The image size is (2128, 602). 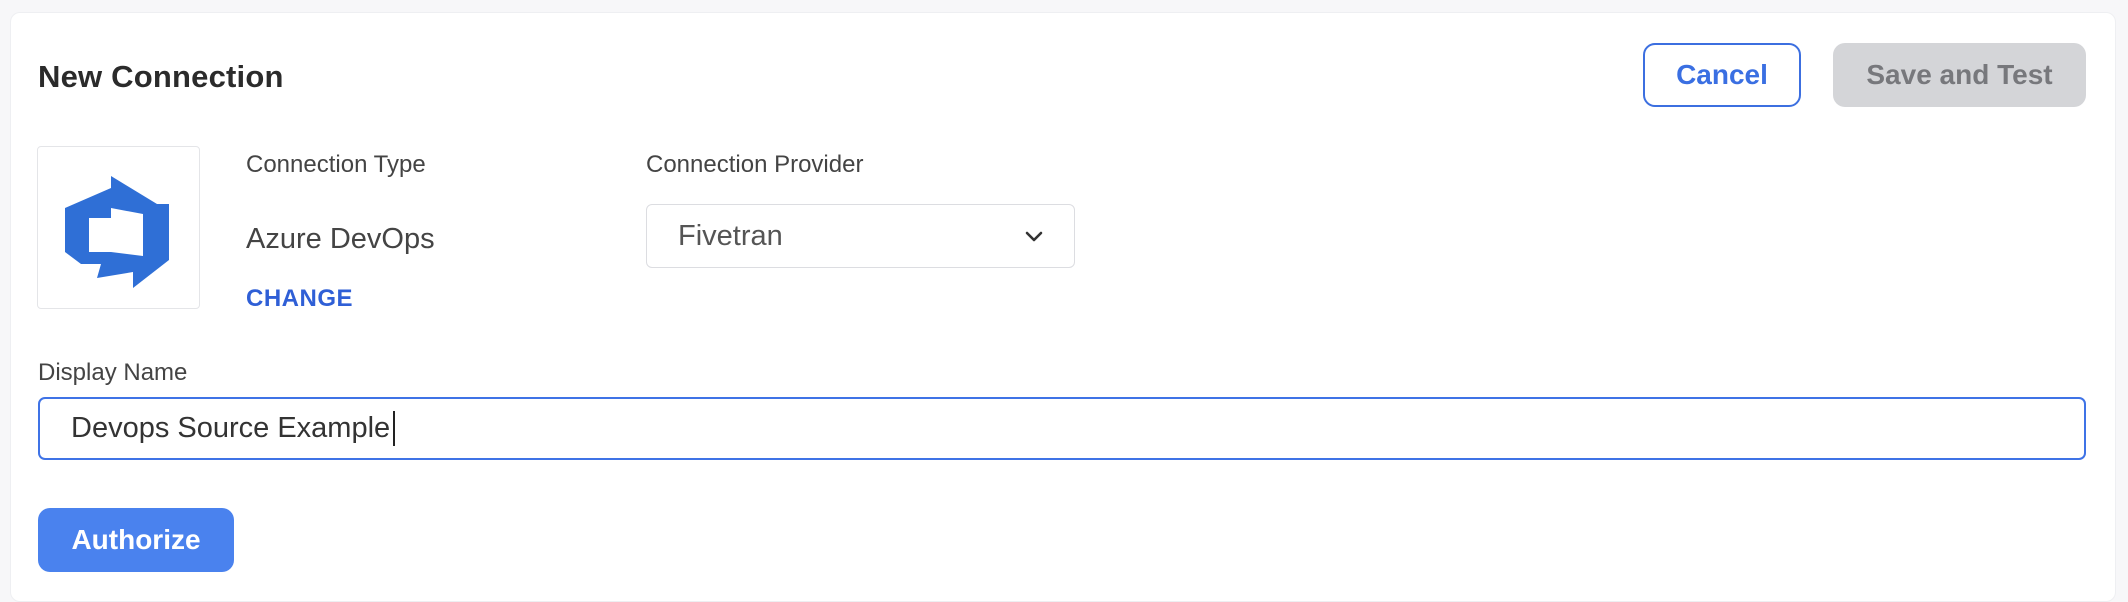 What do you see at coordinates (336, 164) in the screenshot?
I see `connection-type-label: Connection Type` at bounding box center [336, 164].